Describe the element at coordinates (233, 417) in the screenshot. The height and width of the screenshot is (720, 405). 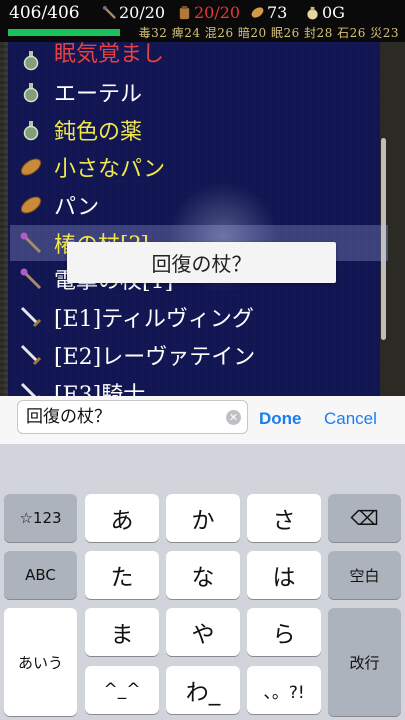
I see `clear-text-icon: ✕` at that location.